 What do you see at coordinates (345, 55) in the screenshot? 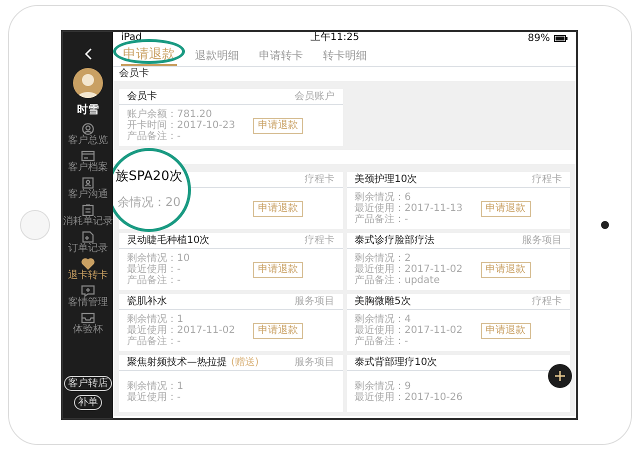
I see `tab: 转卡明细` at bounding box center [345, 55].